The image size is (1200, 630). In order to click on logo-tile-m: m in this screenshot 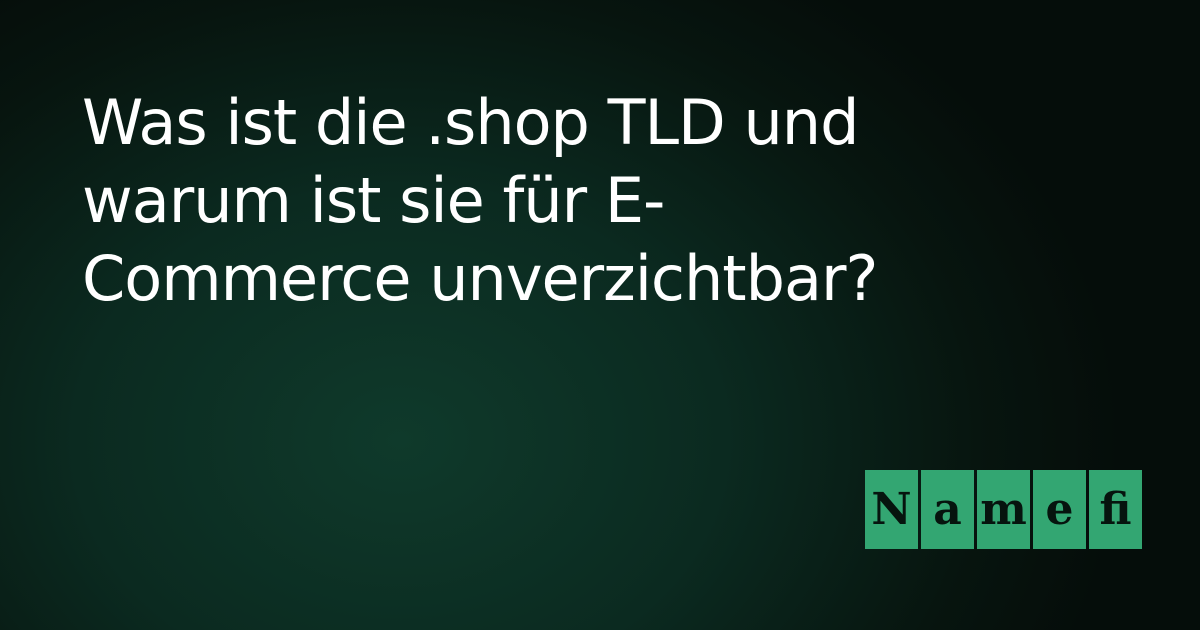, I will do `click(1003, 509)`.